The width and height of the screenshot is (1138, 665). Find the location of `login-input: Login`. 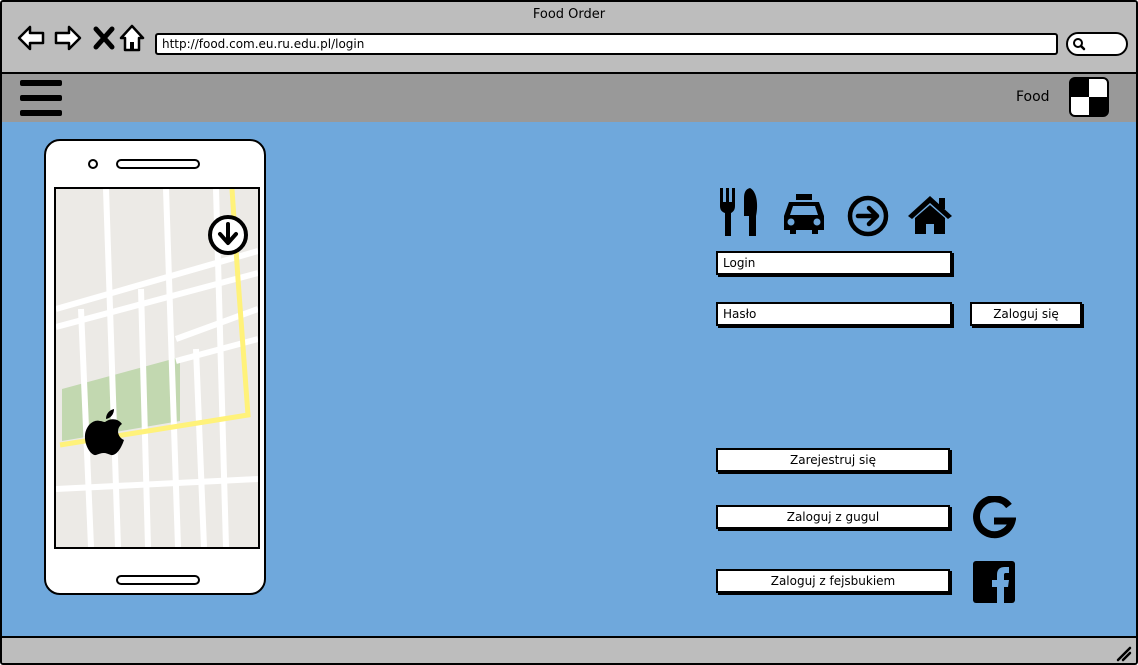

login-input: Login is located at coordinates (834, 263).